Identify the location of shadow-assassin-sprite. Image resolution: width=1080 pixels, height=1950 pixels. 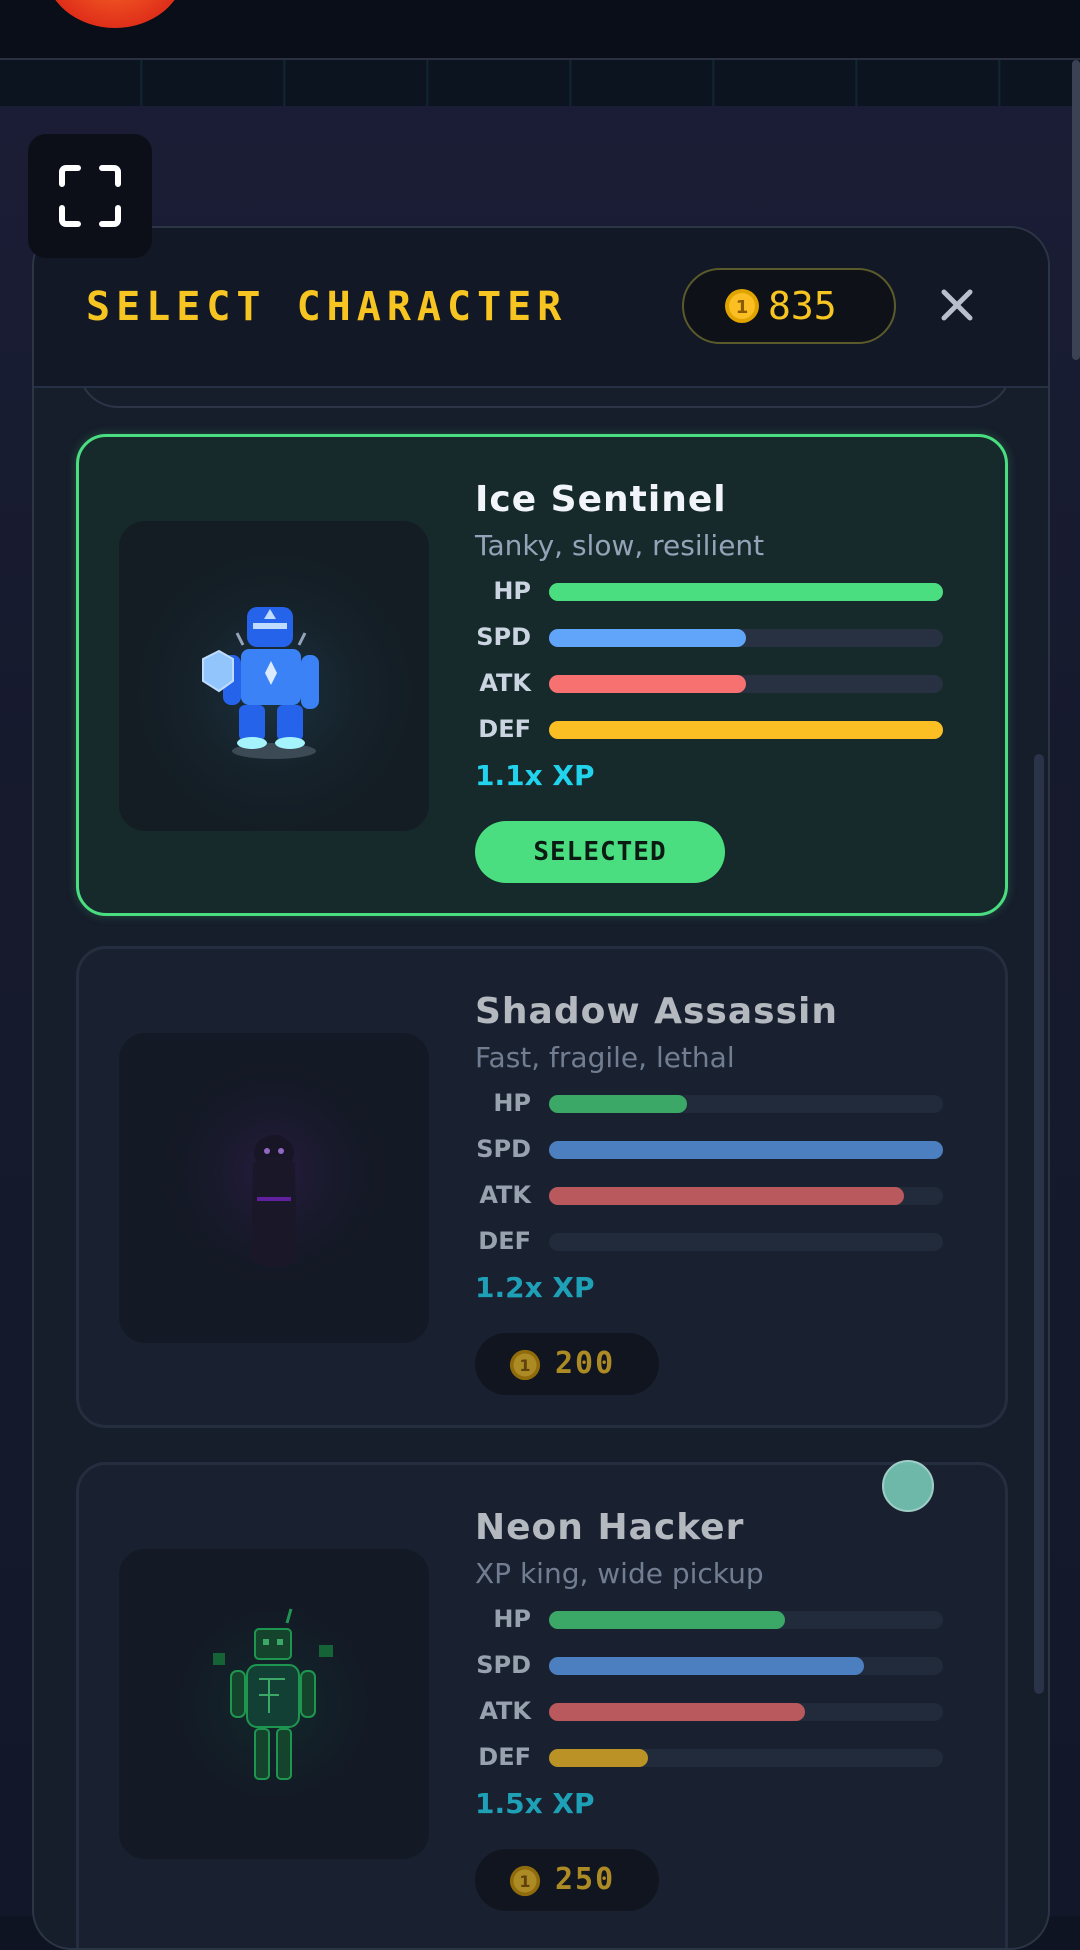
(274, 1188).